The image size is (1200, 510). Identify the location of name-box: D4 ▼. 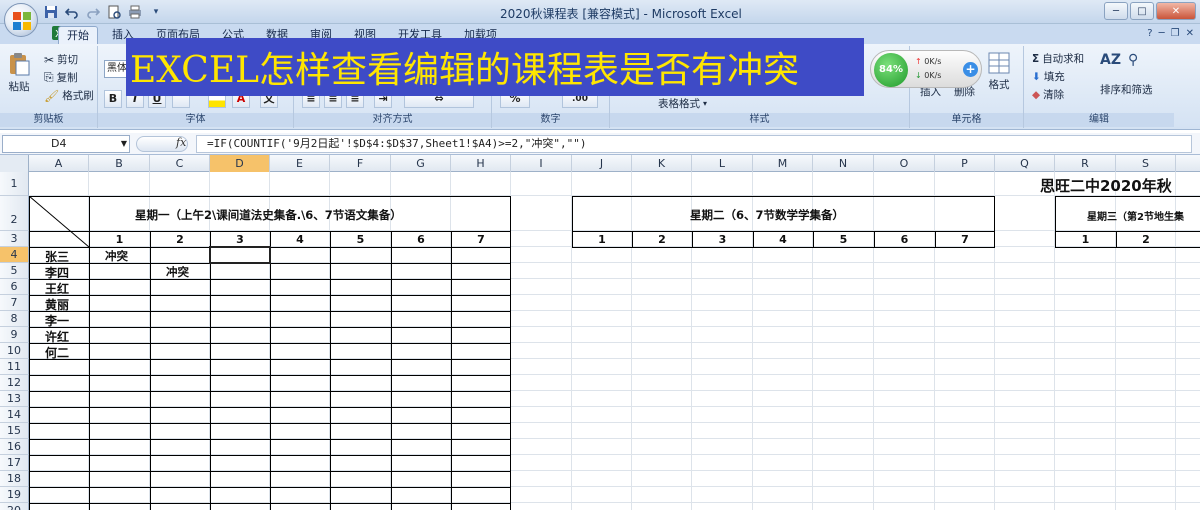
(66, 144).